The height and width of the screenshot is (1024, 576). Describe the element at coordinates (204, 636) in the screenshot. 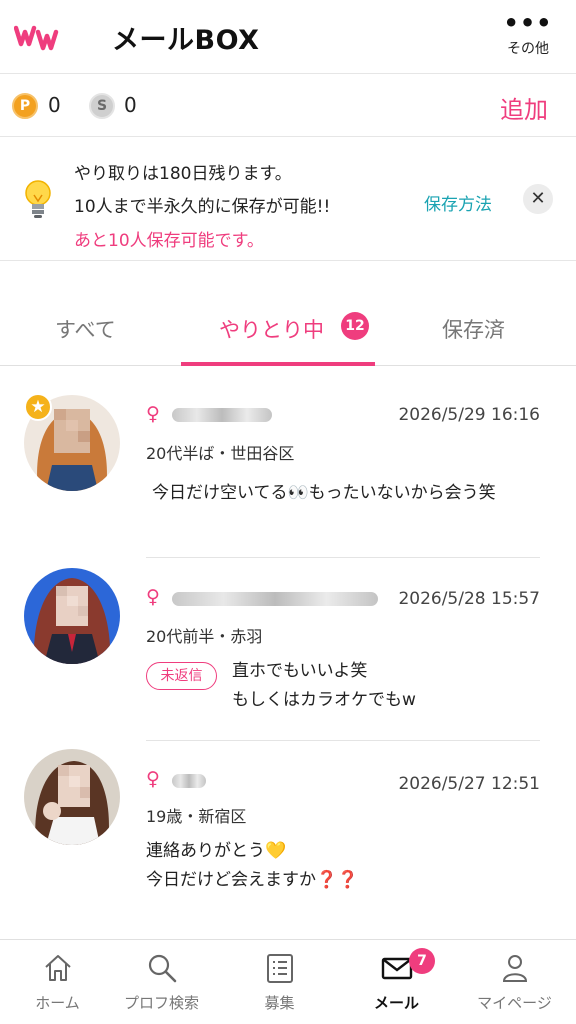

I see `user-meta: 20代前半・赤羽` at that location.